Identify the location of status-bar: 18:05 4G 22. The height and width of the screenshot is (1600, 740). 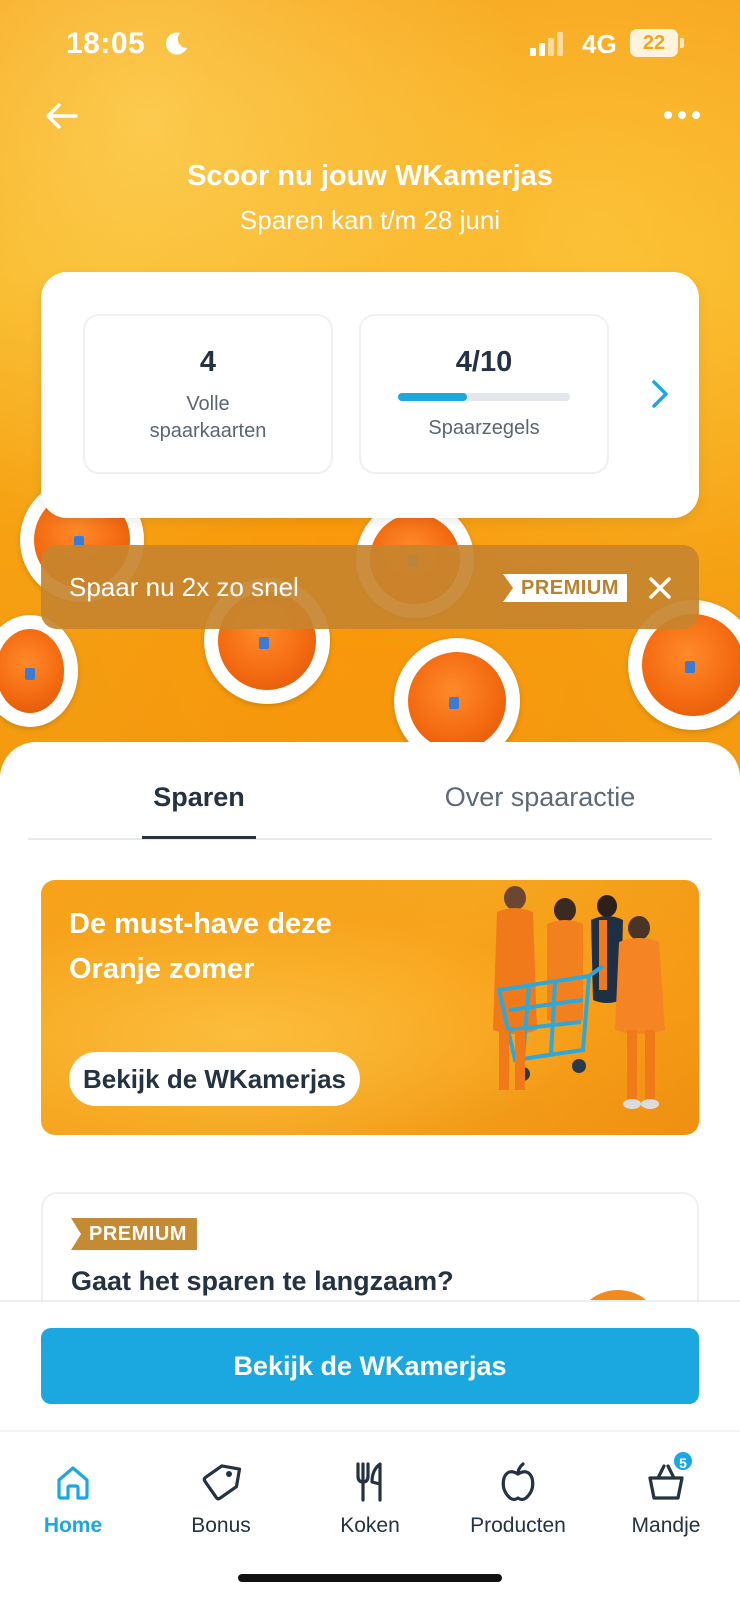
(370, 45).